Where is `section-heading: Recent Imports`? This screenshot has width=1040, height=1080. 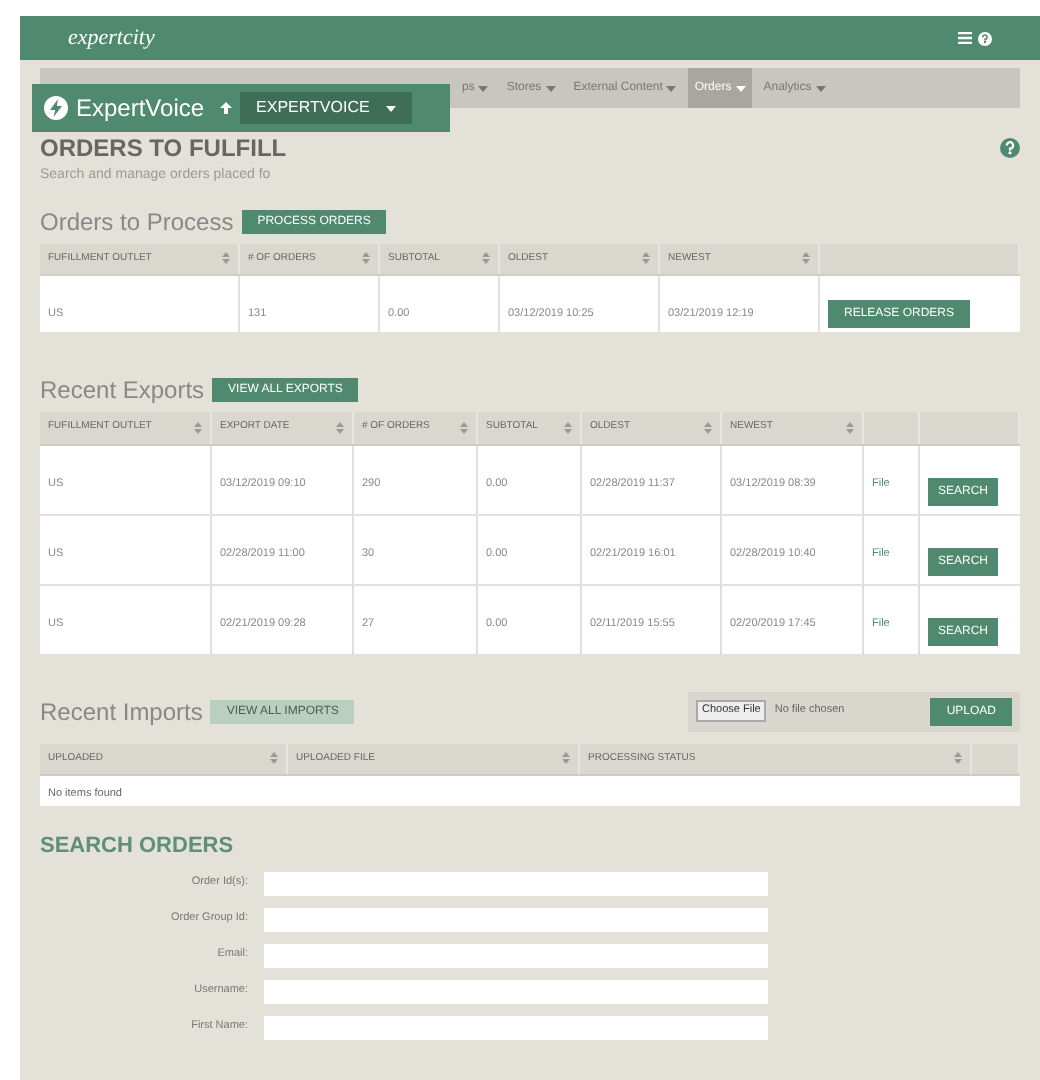 section-heading: Recent Imports is located at coordinates (121, 712).